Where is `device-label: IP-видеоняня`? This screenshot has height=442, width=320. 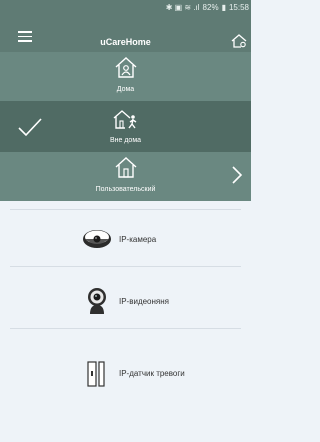
device-label: IP-видеоняня is located at coordinates (144, 301).